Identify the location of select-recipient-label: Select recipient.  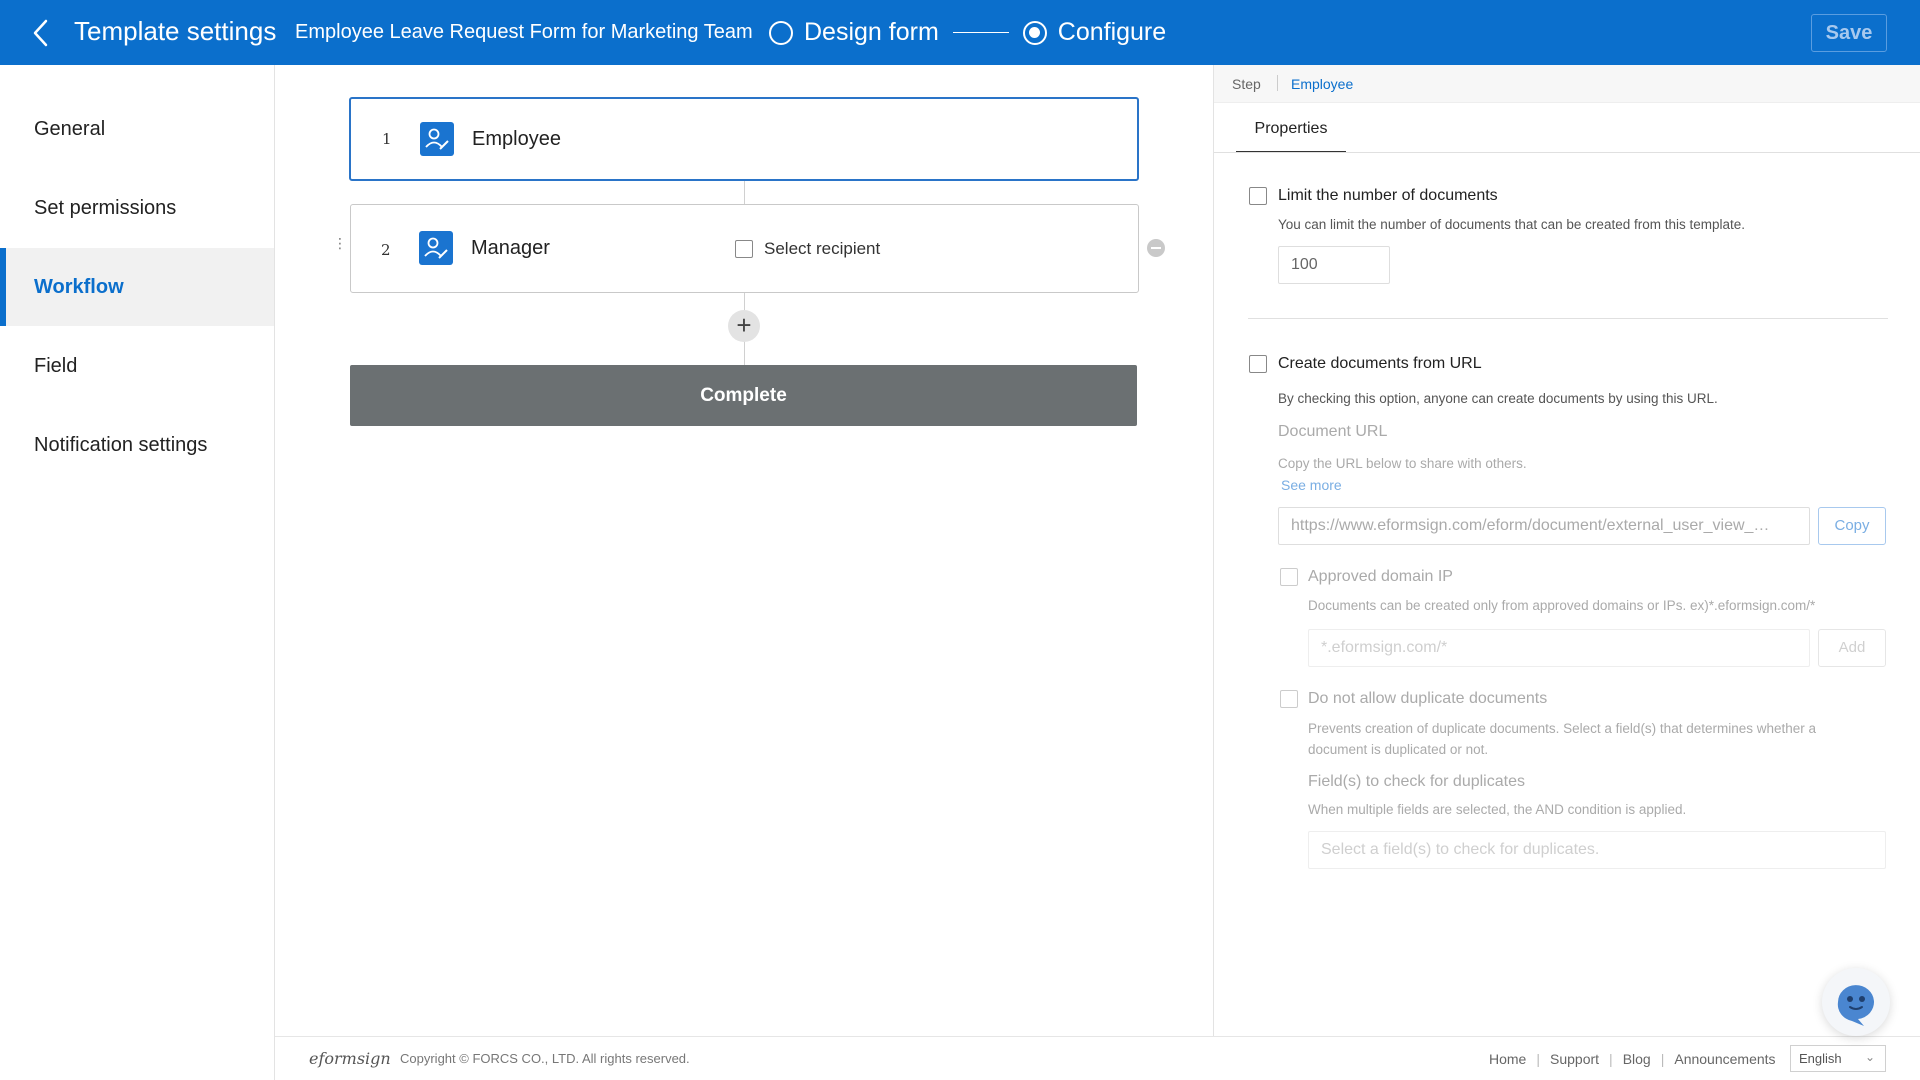
(822, 248).